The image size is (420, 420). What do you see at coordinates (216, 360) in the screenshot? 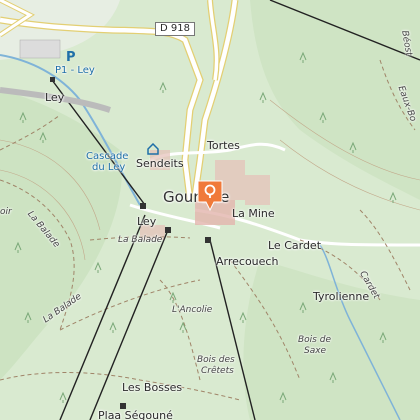
I see `wood-label-cretets-line1: Bois des` at bounding box center [216, 360].